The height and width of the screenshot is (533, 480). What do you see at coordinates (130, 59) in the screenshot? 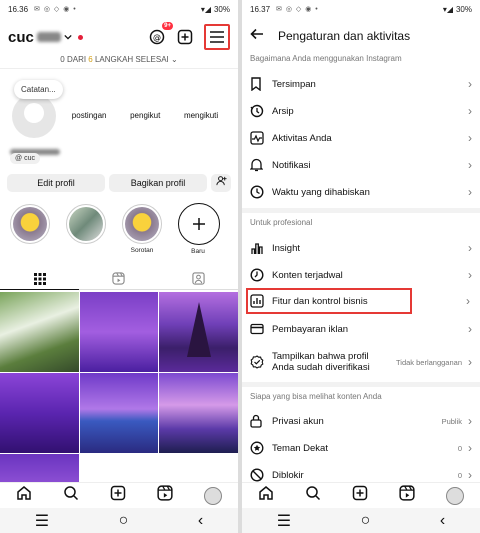
I see `progress-suffix: LANGKAH SELESAI` at bounding box center [130, 59].